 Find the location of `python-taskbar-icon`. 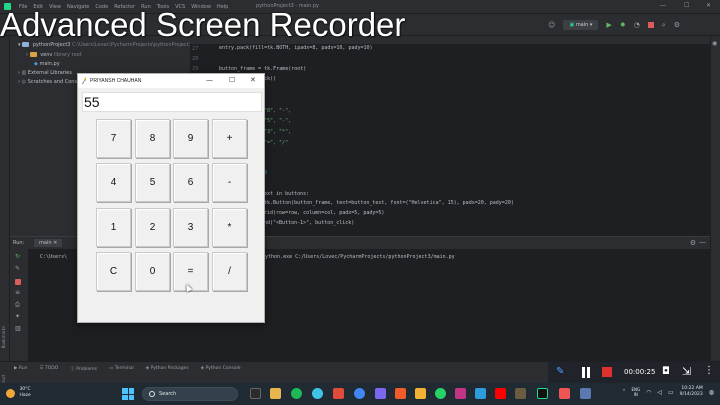

python-taskbar-icon is located at coordinates (585, 393).